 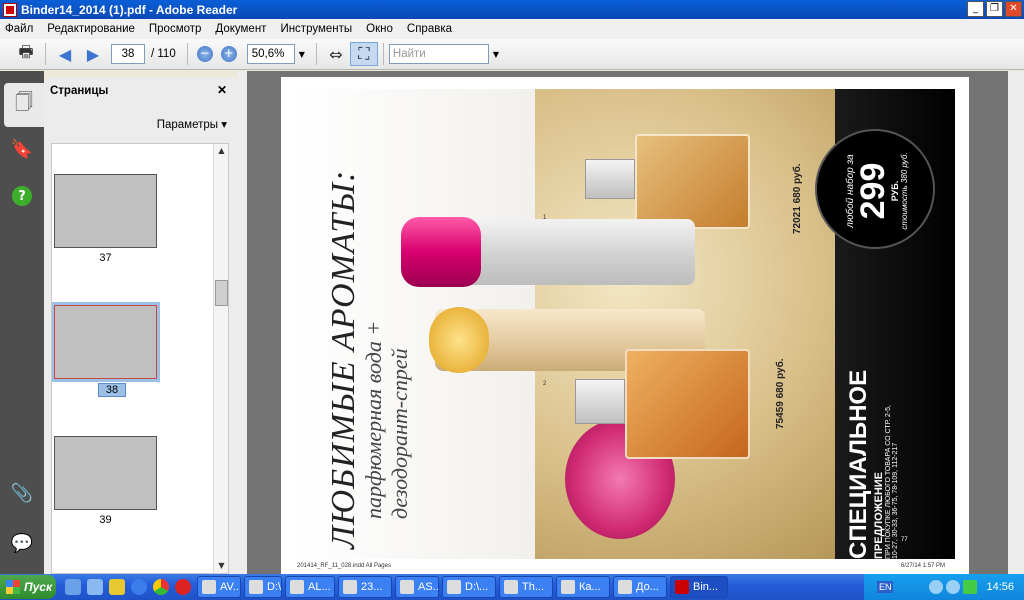 I want to click on scroll-up-icon: ▲, so click(x=221, y=151).